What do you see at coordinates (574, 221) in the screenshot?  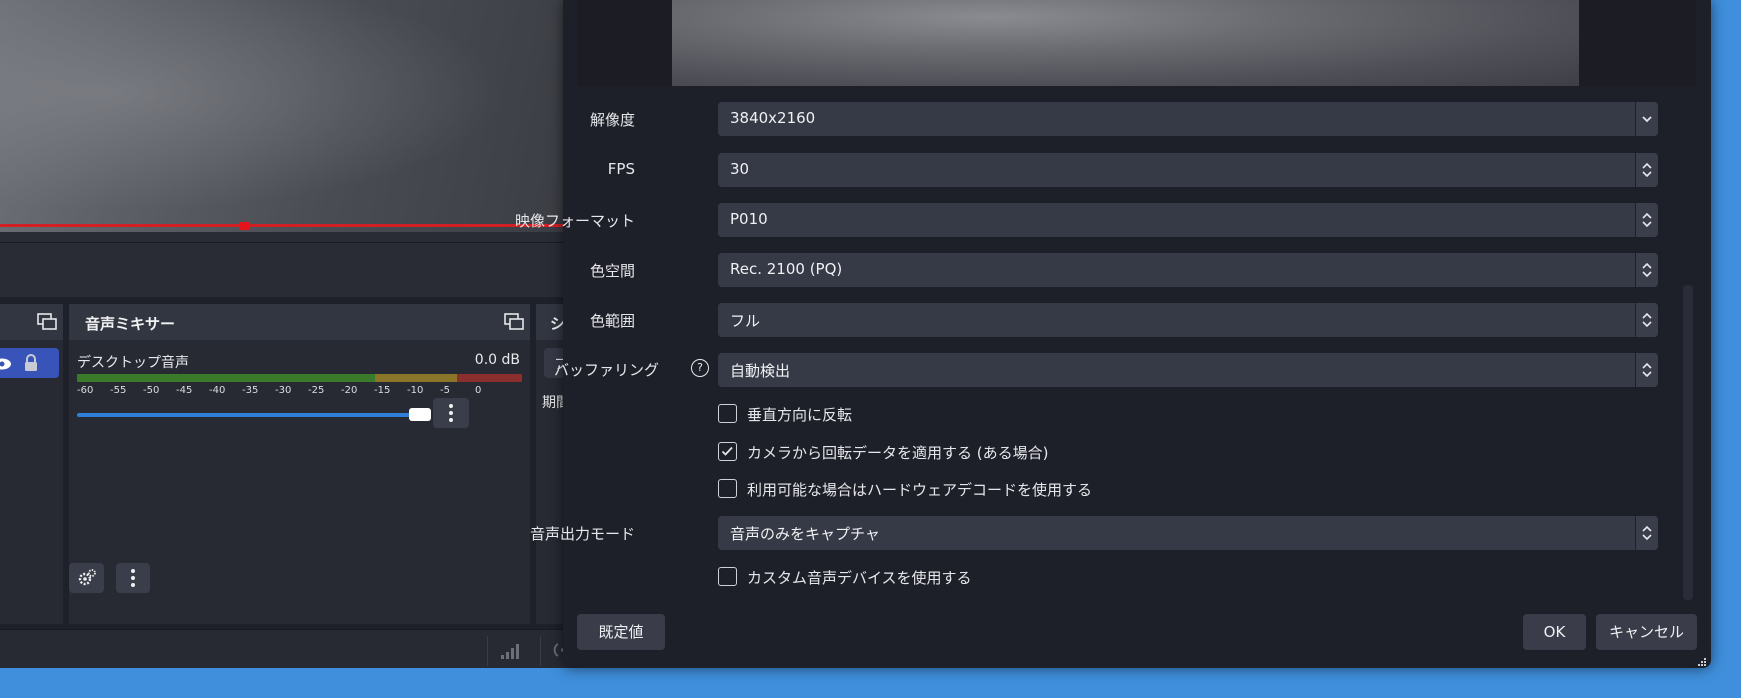 I see `video-format-label: 映像フォーマット` at bounding box center [574, 221].